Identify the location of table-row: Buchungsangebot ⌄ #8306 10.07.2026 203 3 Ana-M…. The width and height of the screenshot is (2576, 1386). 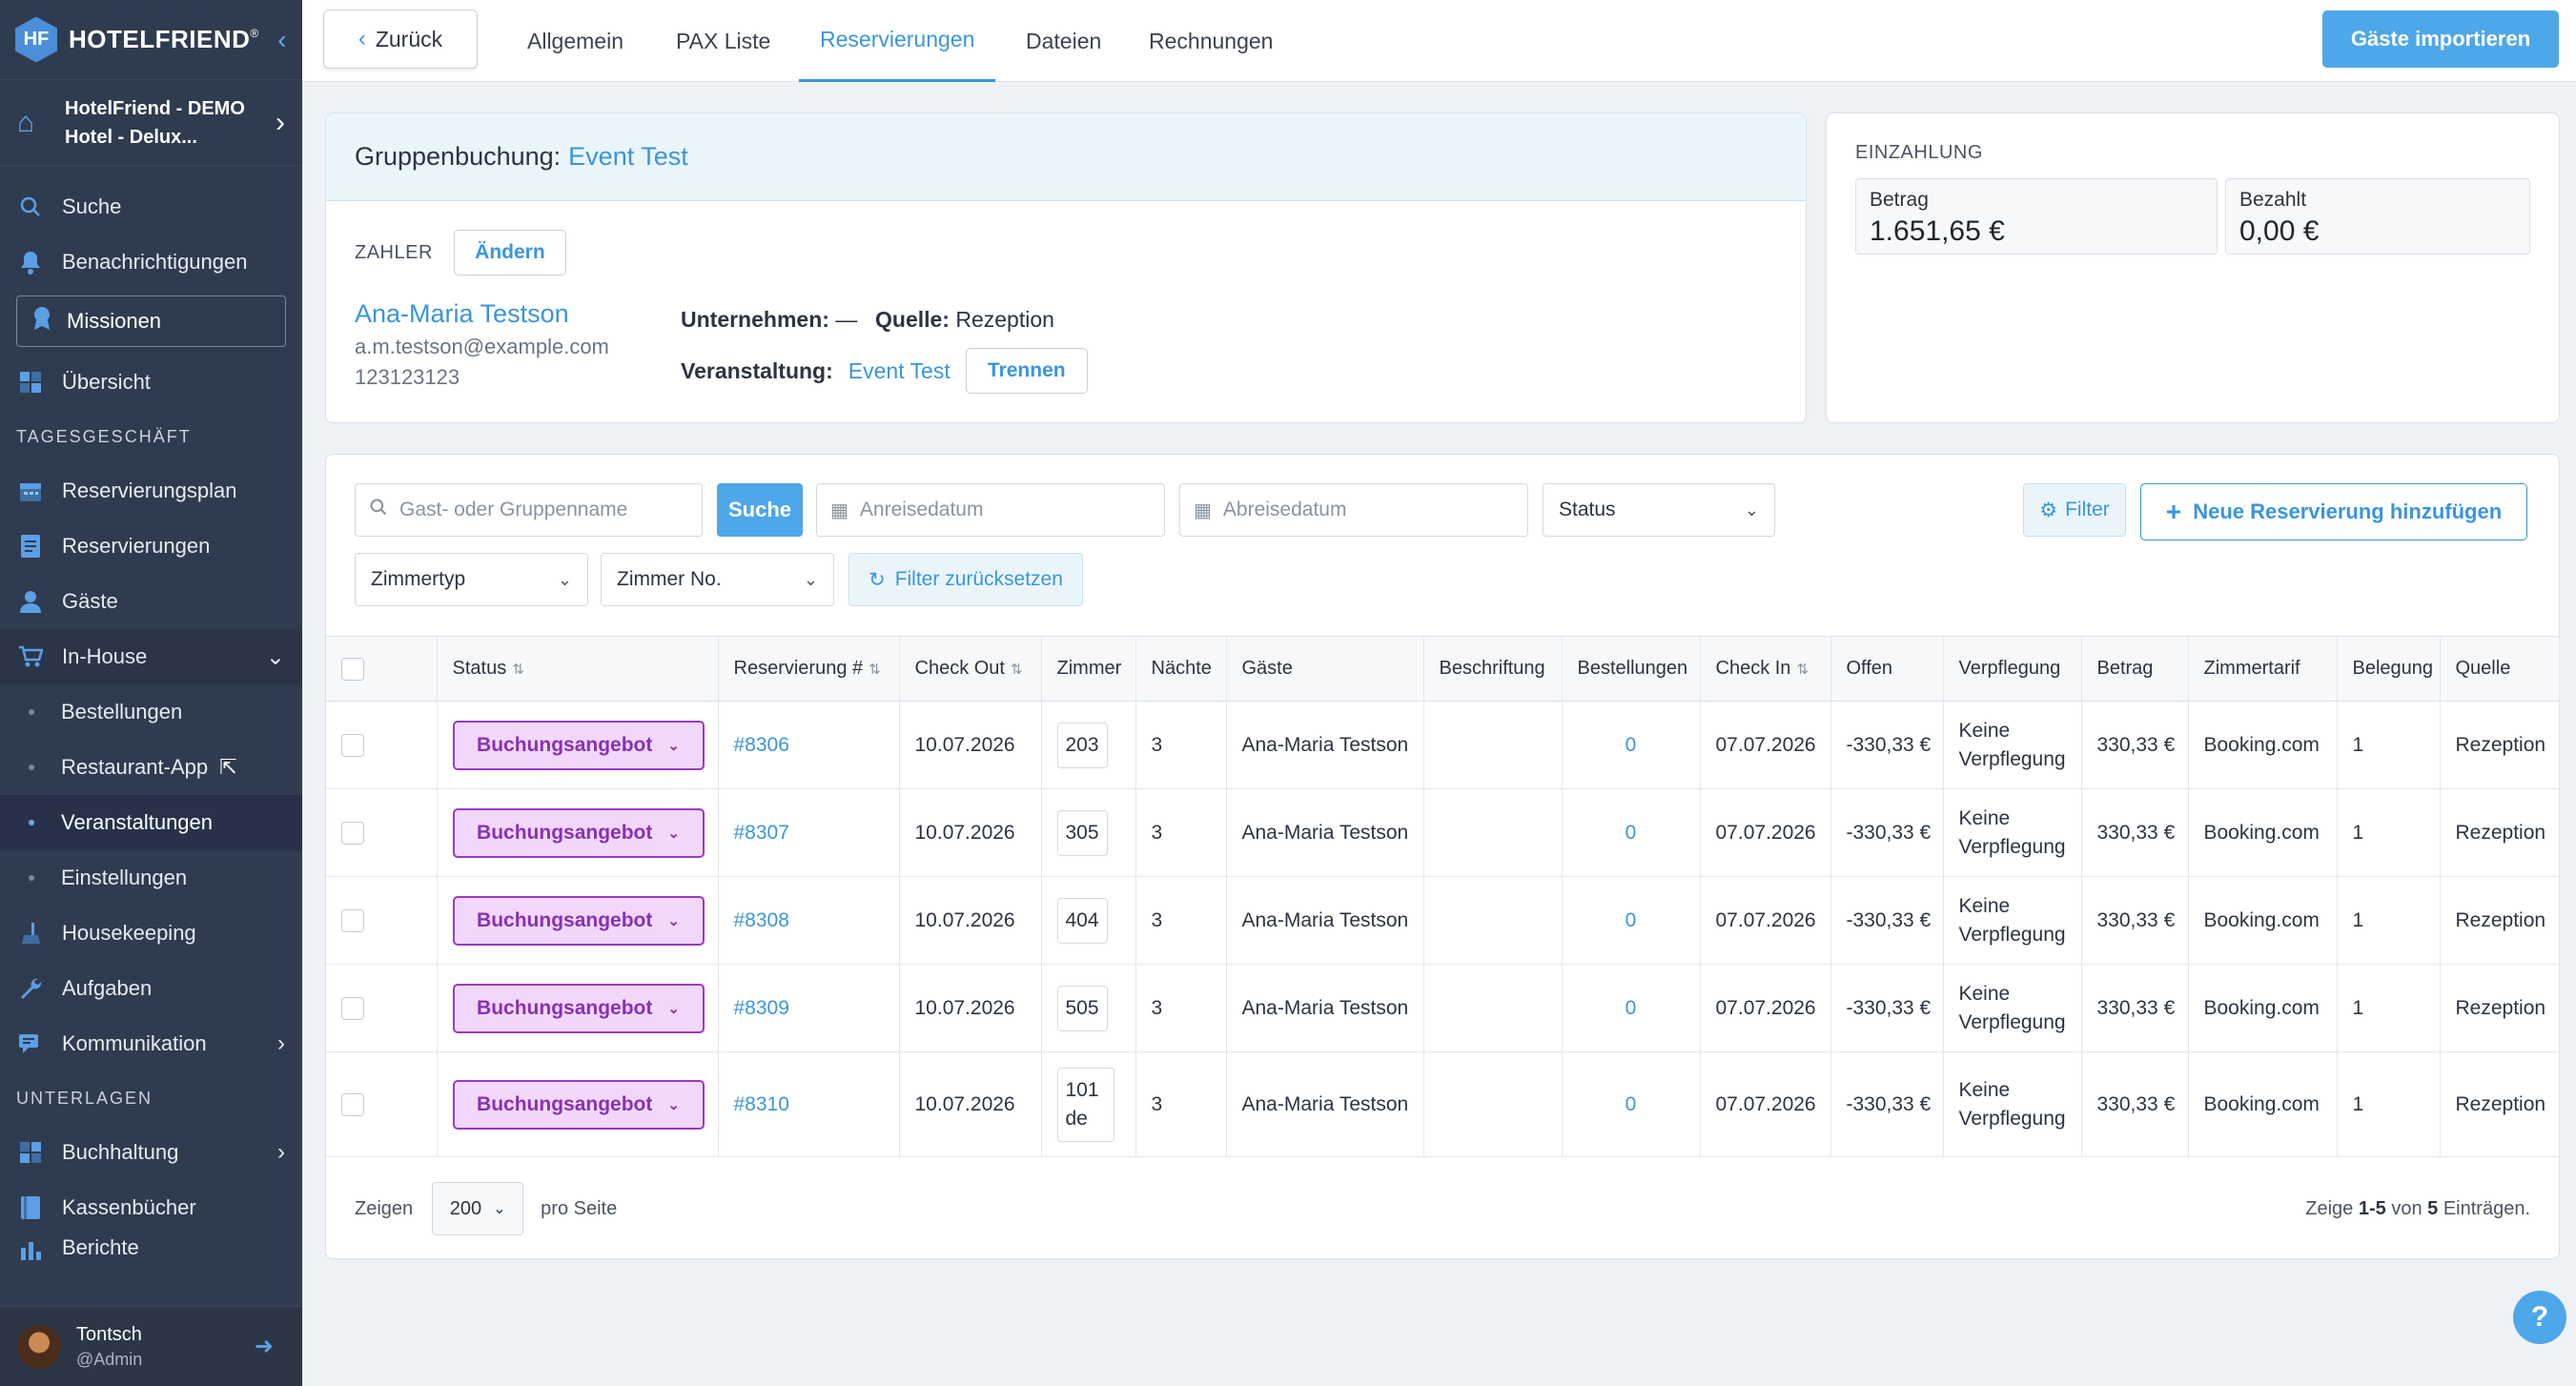
(1443, 745).